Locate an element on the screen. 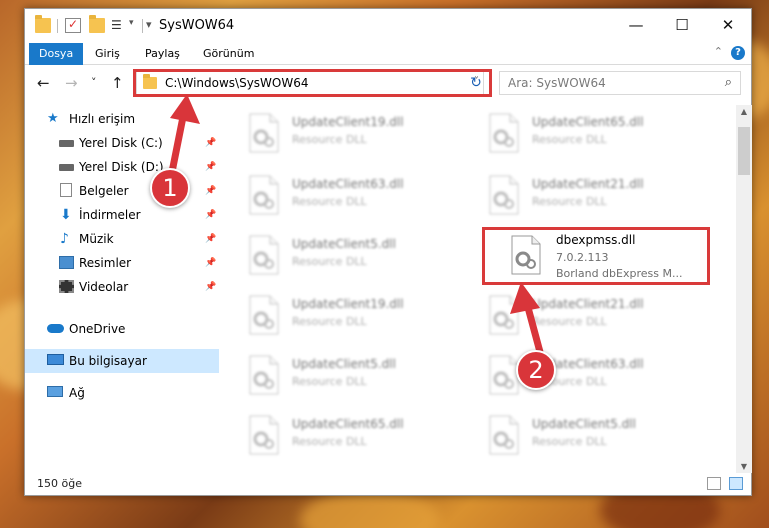  step-2-badge: 2 is located at coordinates (536, 370).